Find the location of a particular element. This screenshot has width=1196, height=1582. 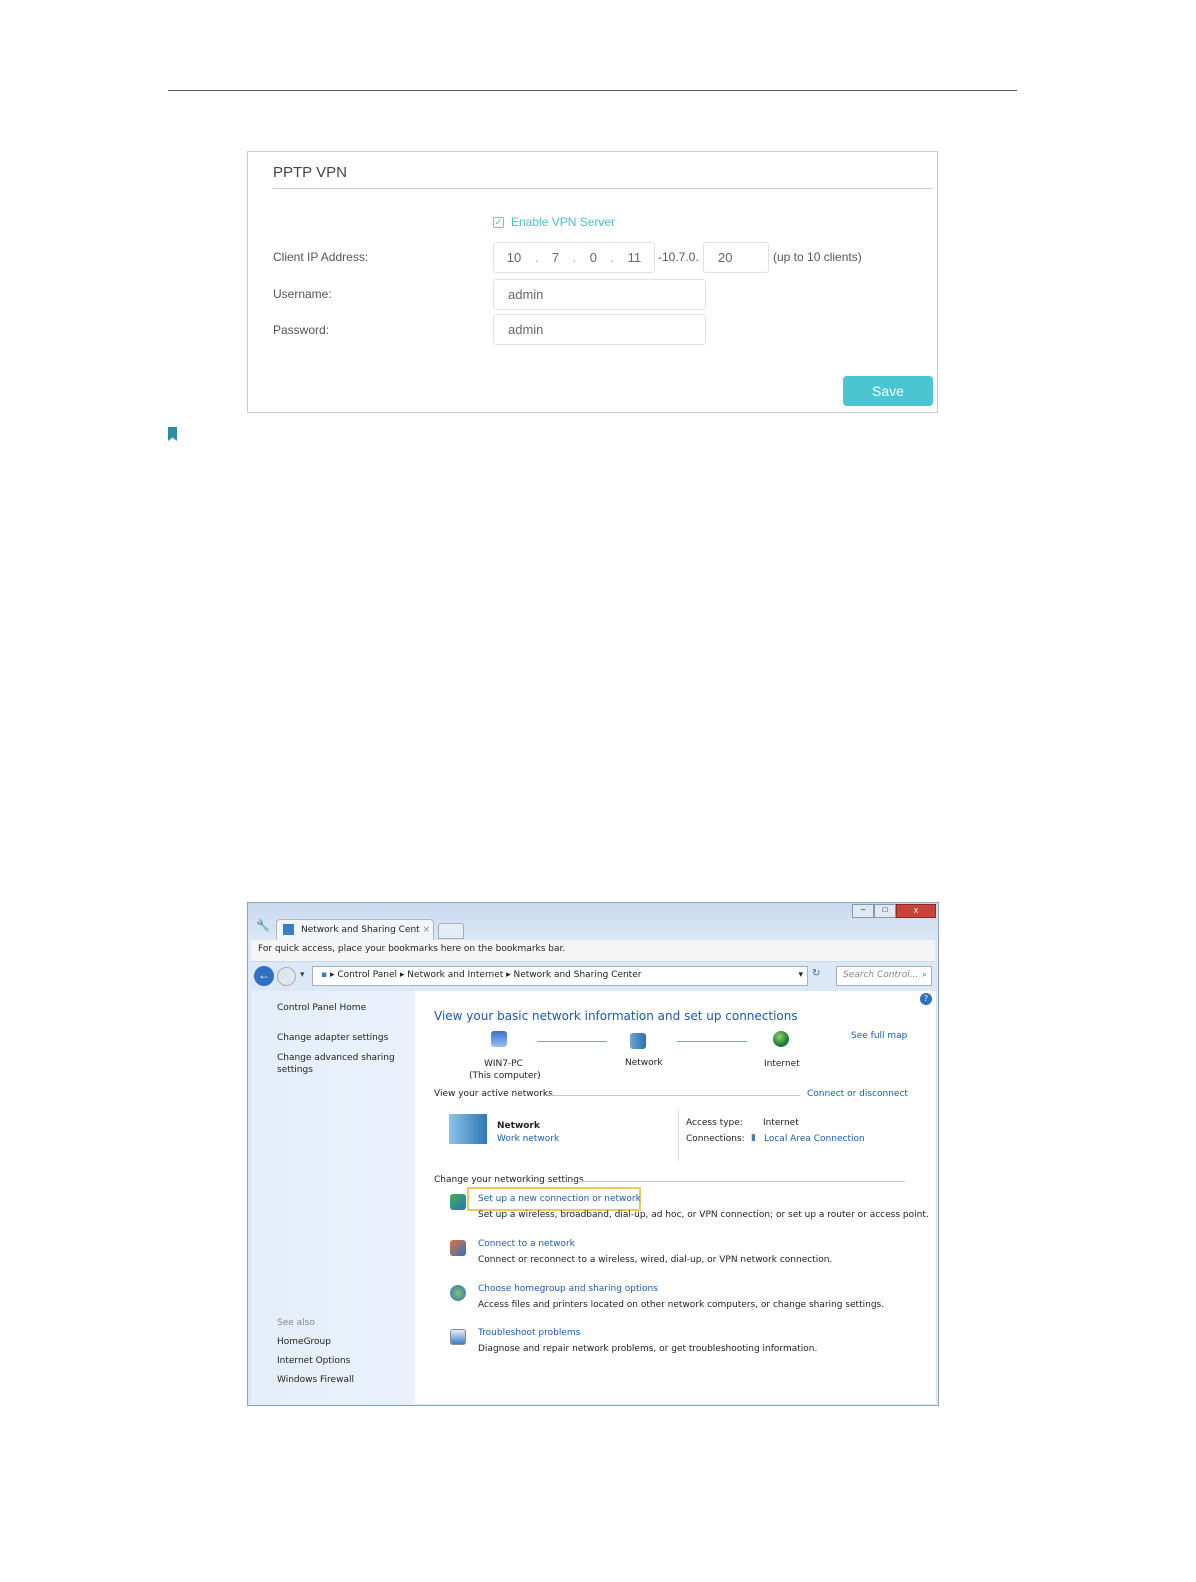

search-input: Search Control... ⌕ is located at coordinates (884, 976).